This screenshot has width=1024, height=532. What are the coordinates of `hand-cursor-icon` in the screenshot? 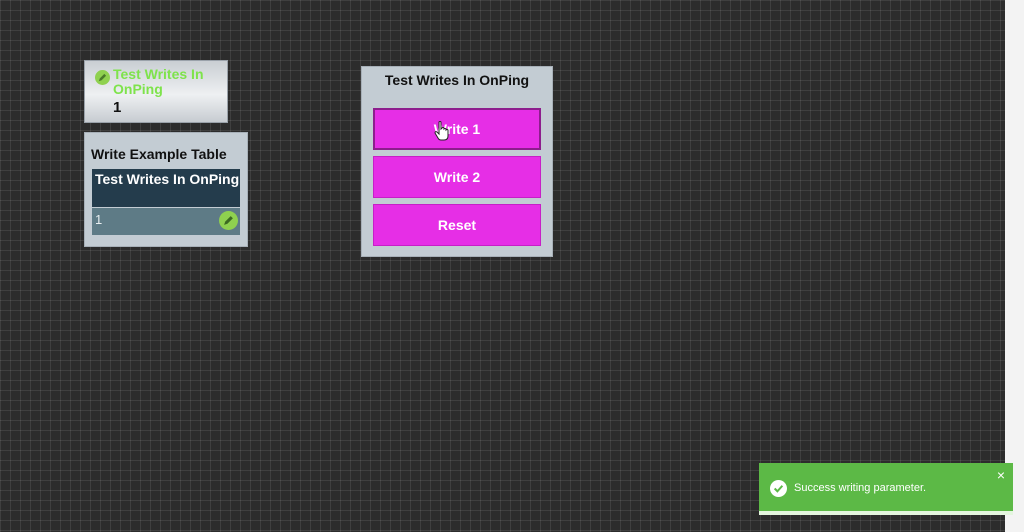 It's located at (441, 131).